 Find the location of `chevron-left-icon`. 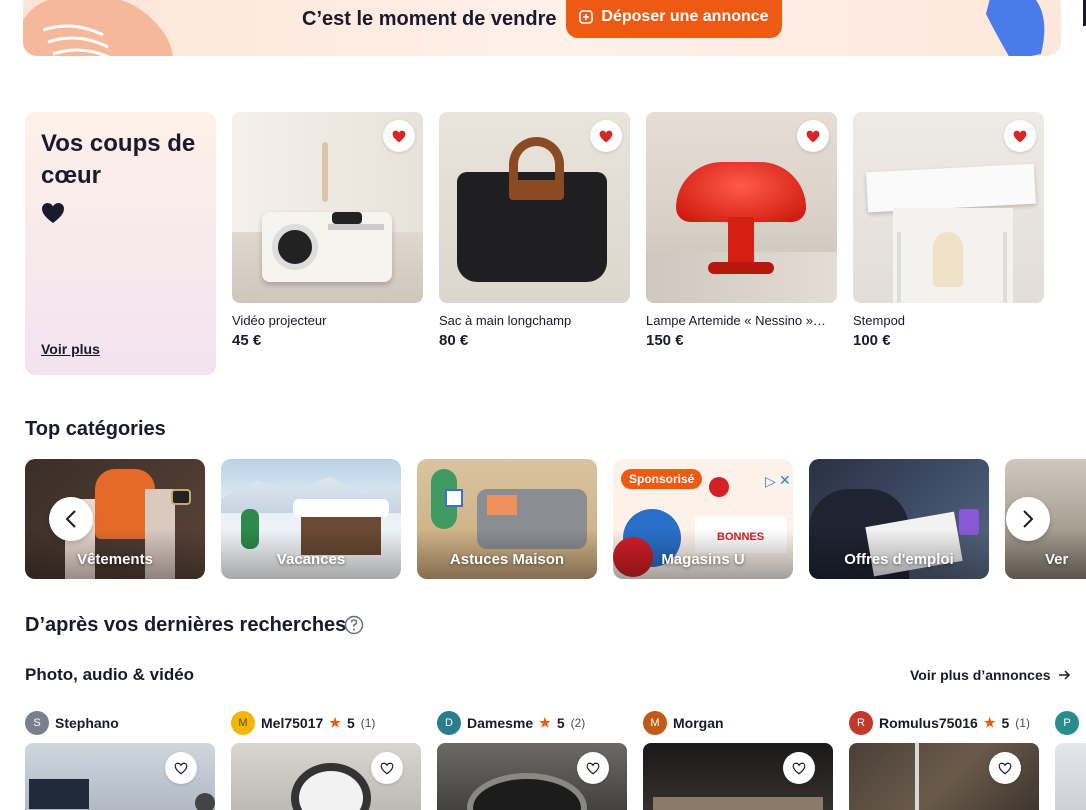

chevron-left-icon is located at coordinates (70, 519).